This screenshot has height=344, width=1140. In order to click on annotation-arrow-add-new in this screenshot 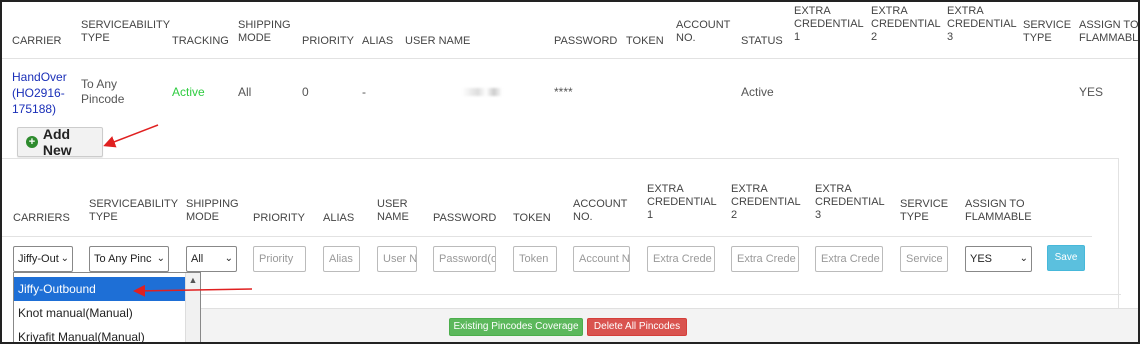, I will do `click(131, 136)`.